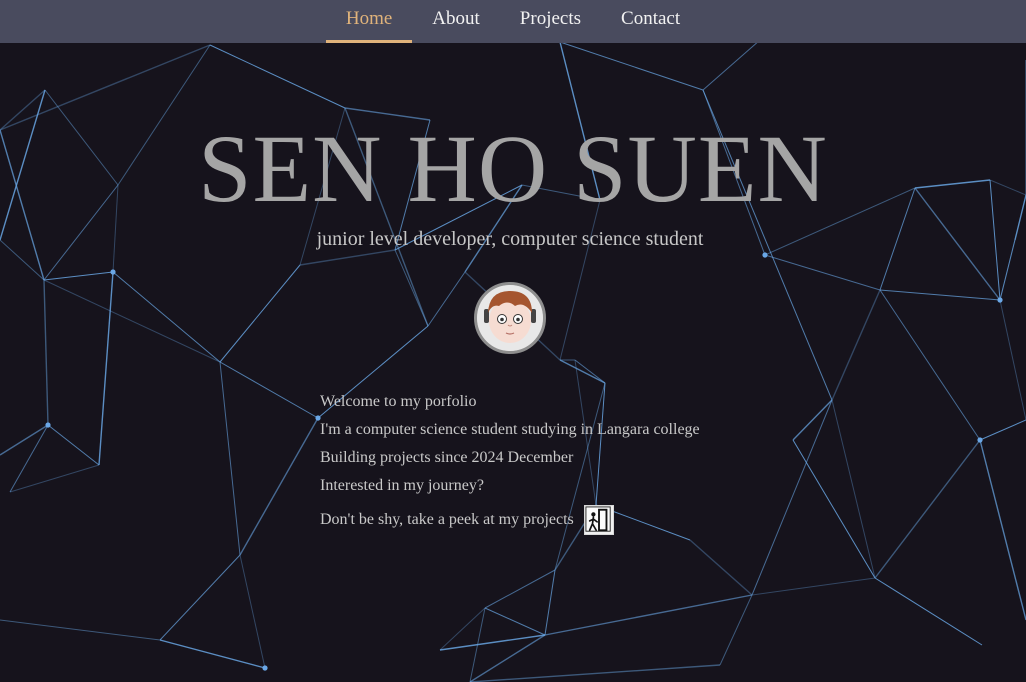  I want to click on intro-line: Welcome to my porfolio, so click(398, 401).